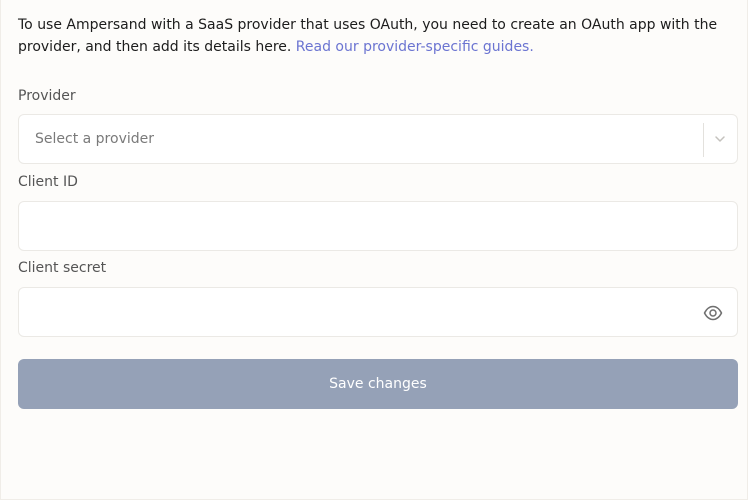 The width and height of the screenshot is (748, 500). I want to click on client-id-label: Client ID, so click(48, 182).